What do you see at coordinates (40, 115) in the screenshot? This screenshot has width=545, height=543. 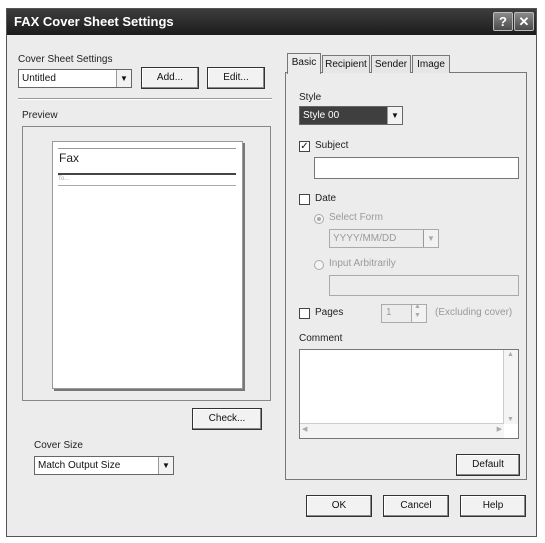 I see `preview-label: Preview` at bounding box center [40, 115].